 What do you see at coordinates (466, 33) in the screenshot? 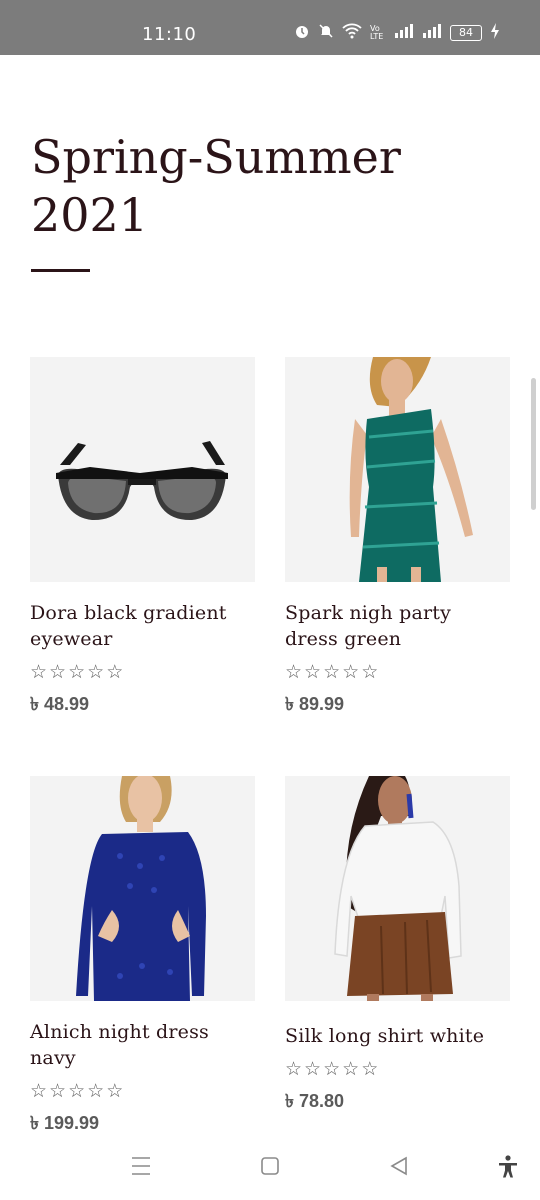
I see `battery-icon: 84` at bounding box center [466, 33].